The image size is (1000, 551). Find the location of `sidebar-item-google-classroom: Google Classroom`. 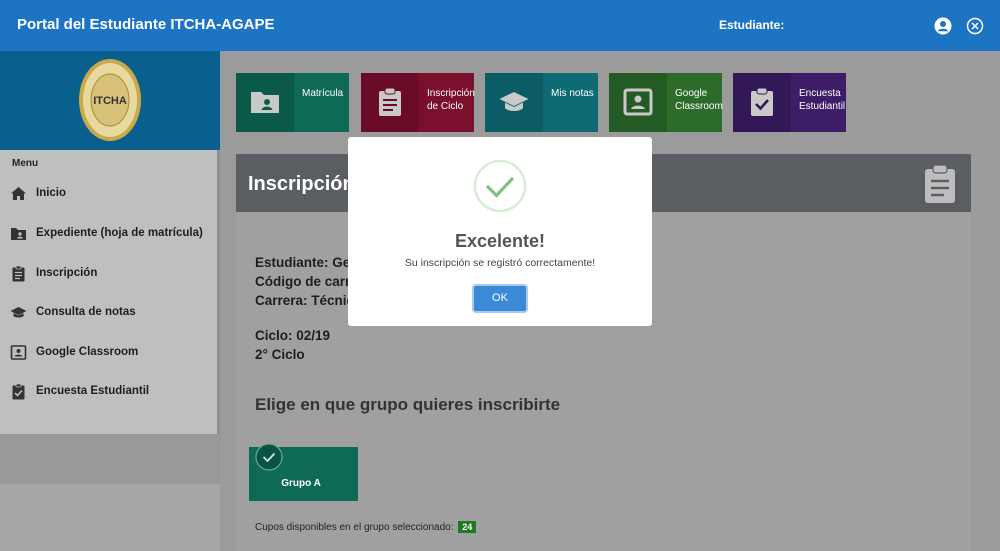

sidebar-item-google-classroom: Google Classroom is located at coordinates (108, 353).